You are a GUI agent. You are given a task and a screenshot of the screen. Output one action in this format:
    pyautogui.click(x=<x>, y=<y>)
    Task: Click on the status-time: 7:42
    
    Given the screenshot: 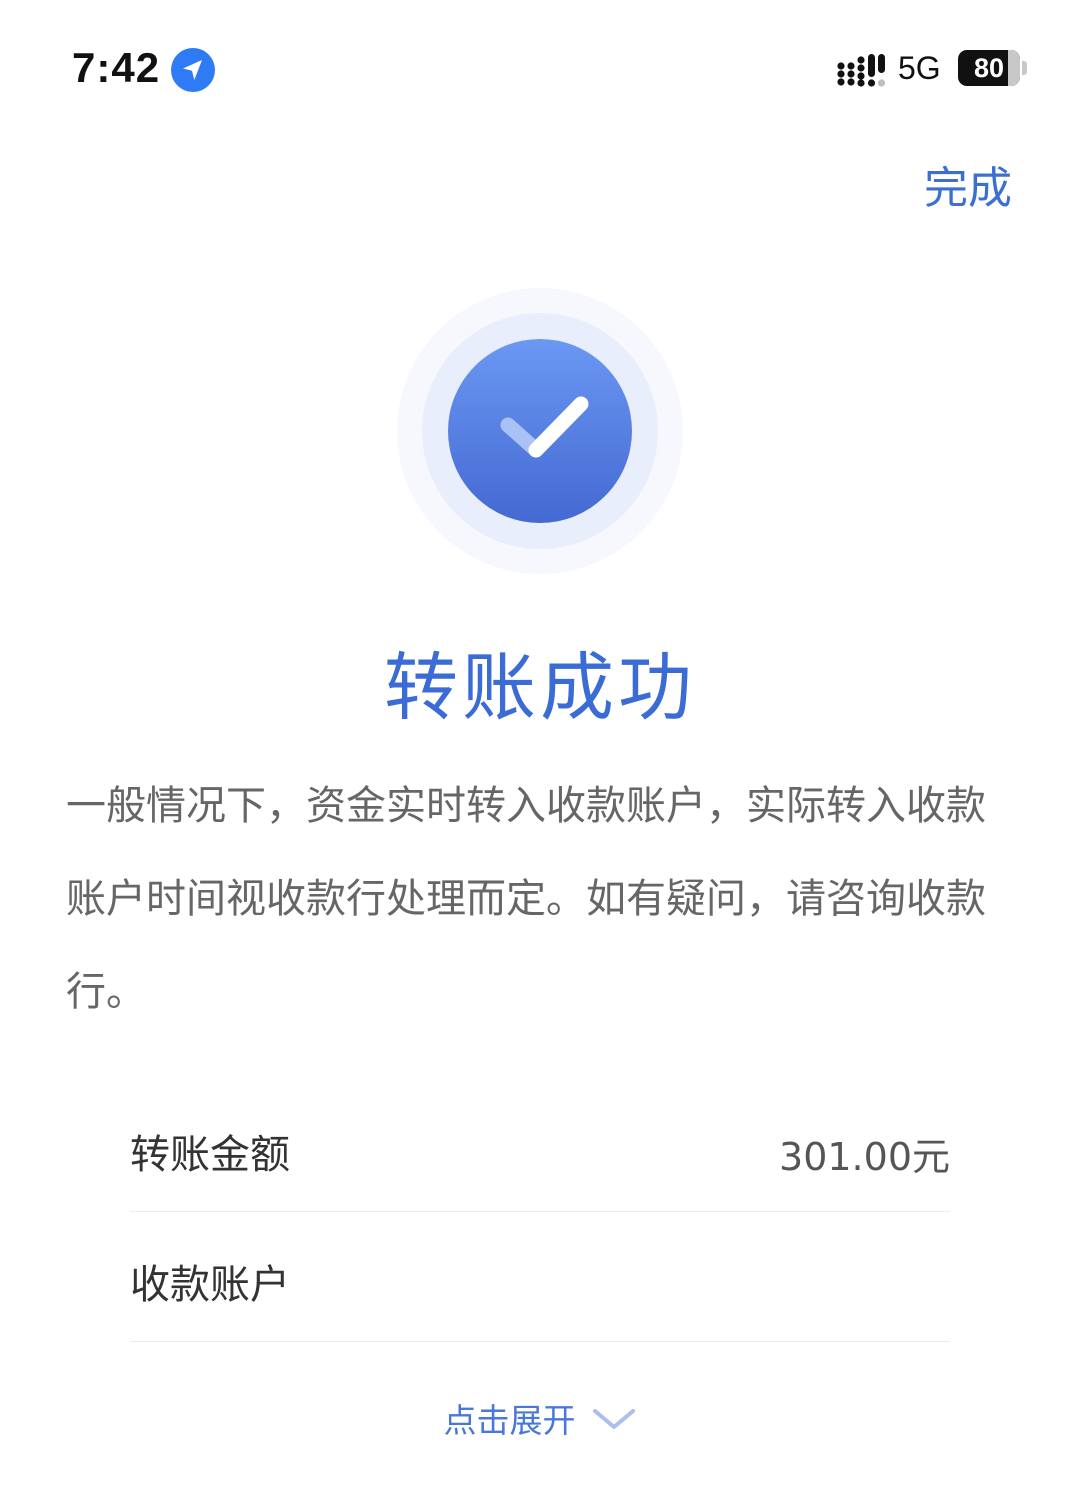 What is the action you would take?
    pyautogui.click(x=116, y=67)
    